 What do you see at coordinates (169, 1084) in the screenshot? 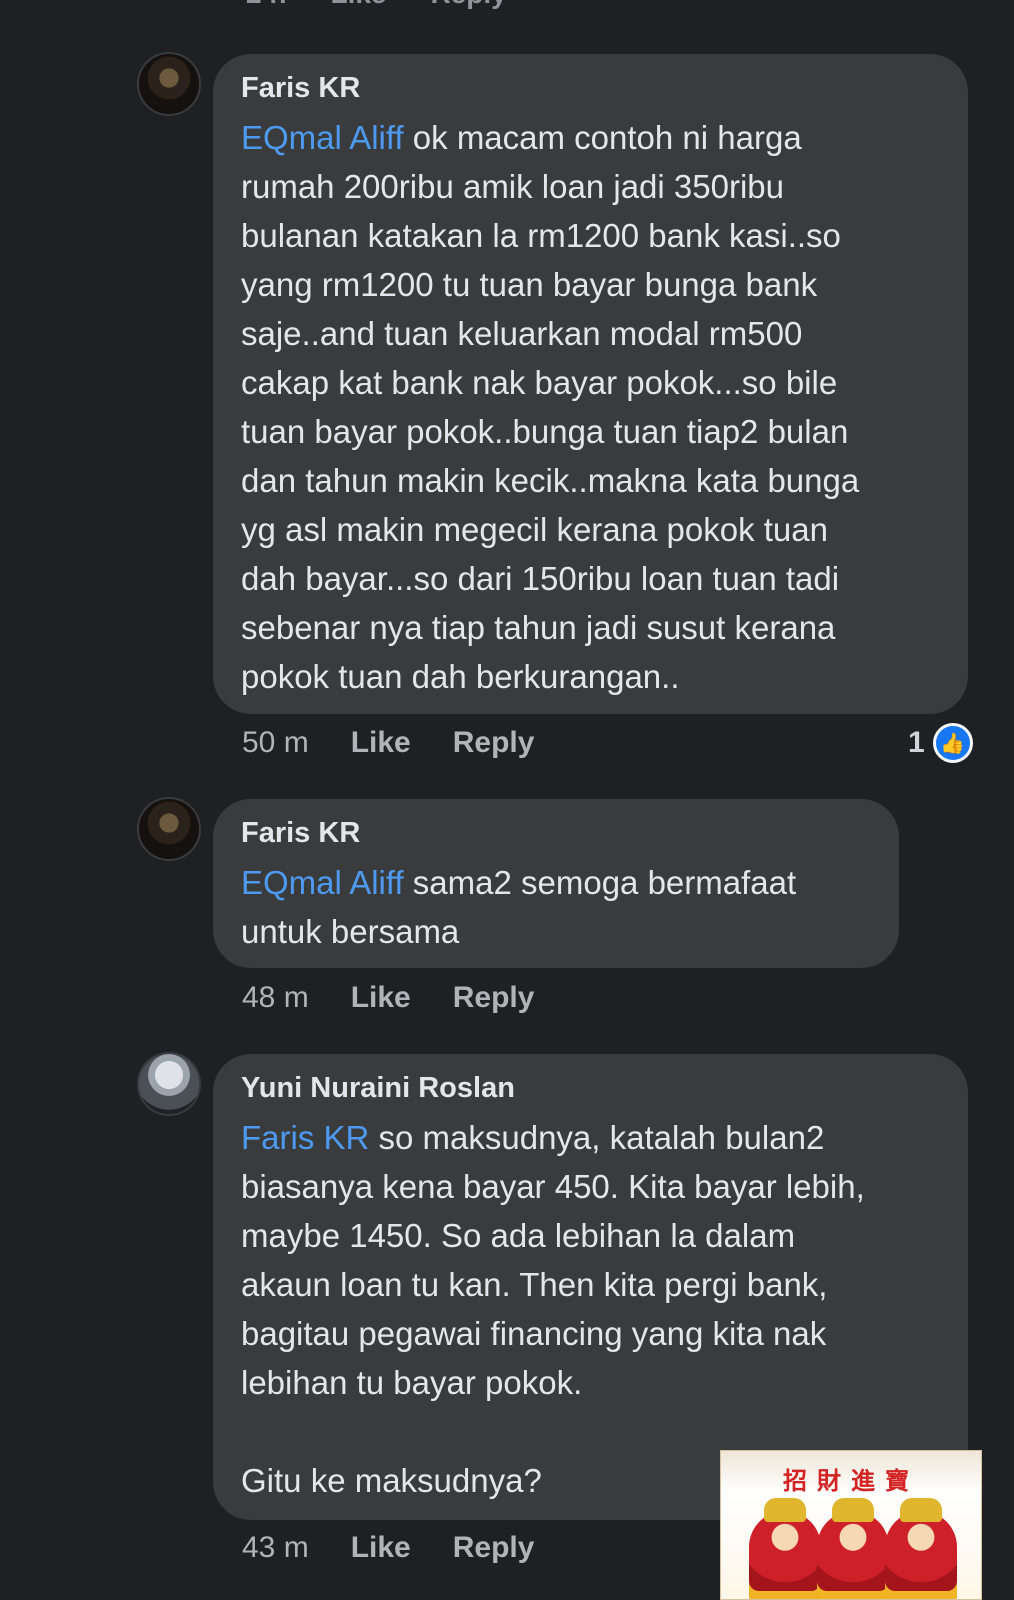
I see `yuni-nuraini-roslan-avatar` at bounding box center [169, 1084].